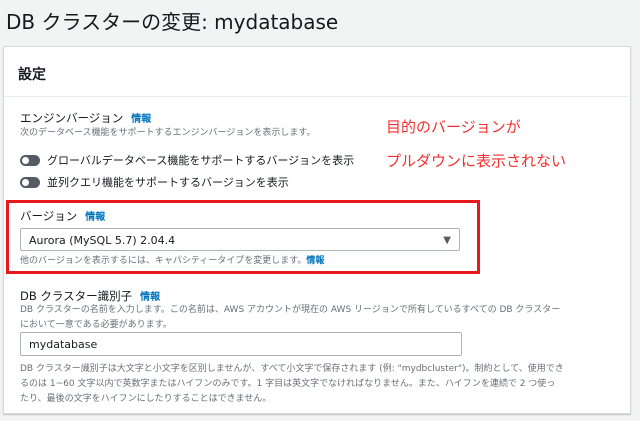  Describe the element at coordinates (240, 239) in the screenshot. I see `version-select: Aurora (MySQL 5.7) 2.04.4 ▼` at that location.